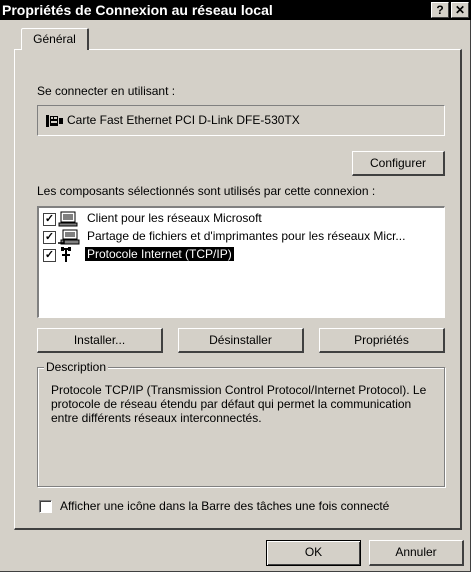 This screenshot has width=471, height=572. What do you see at coordinates (66, 254) in the screenshot?
I see `protocol-icon` at bounding box center [66, 254].